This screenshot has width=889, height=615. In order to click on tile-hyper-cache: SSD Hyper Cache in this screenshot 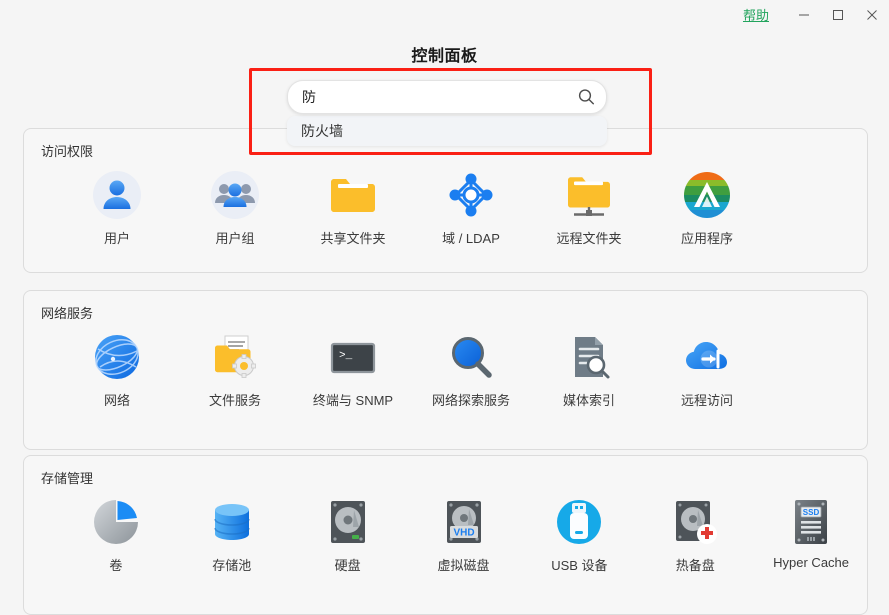, I will do `click(811, 534)`.